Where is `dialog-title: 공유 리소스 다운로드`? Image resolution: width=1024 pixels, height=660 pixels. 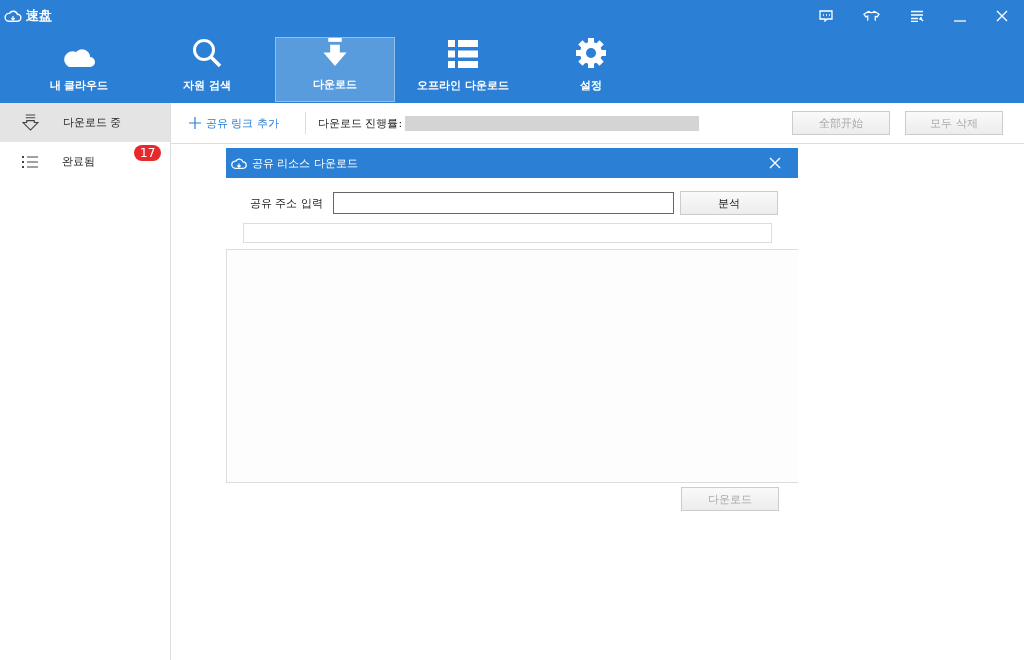
dialog-title: 공유 리소스 다운로드 is located at coordinates (305, 163).